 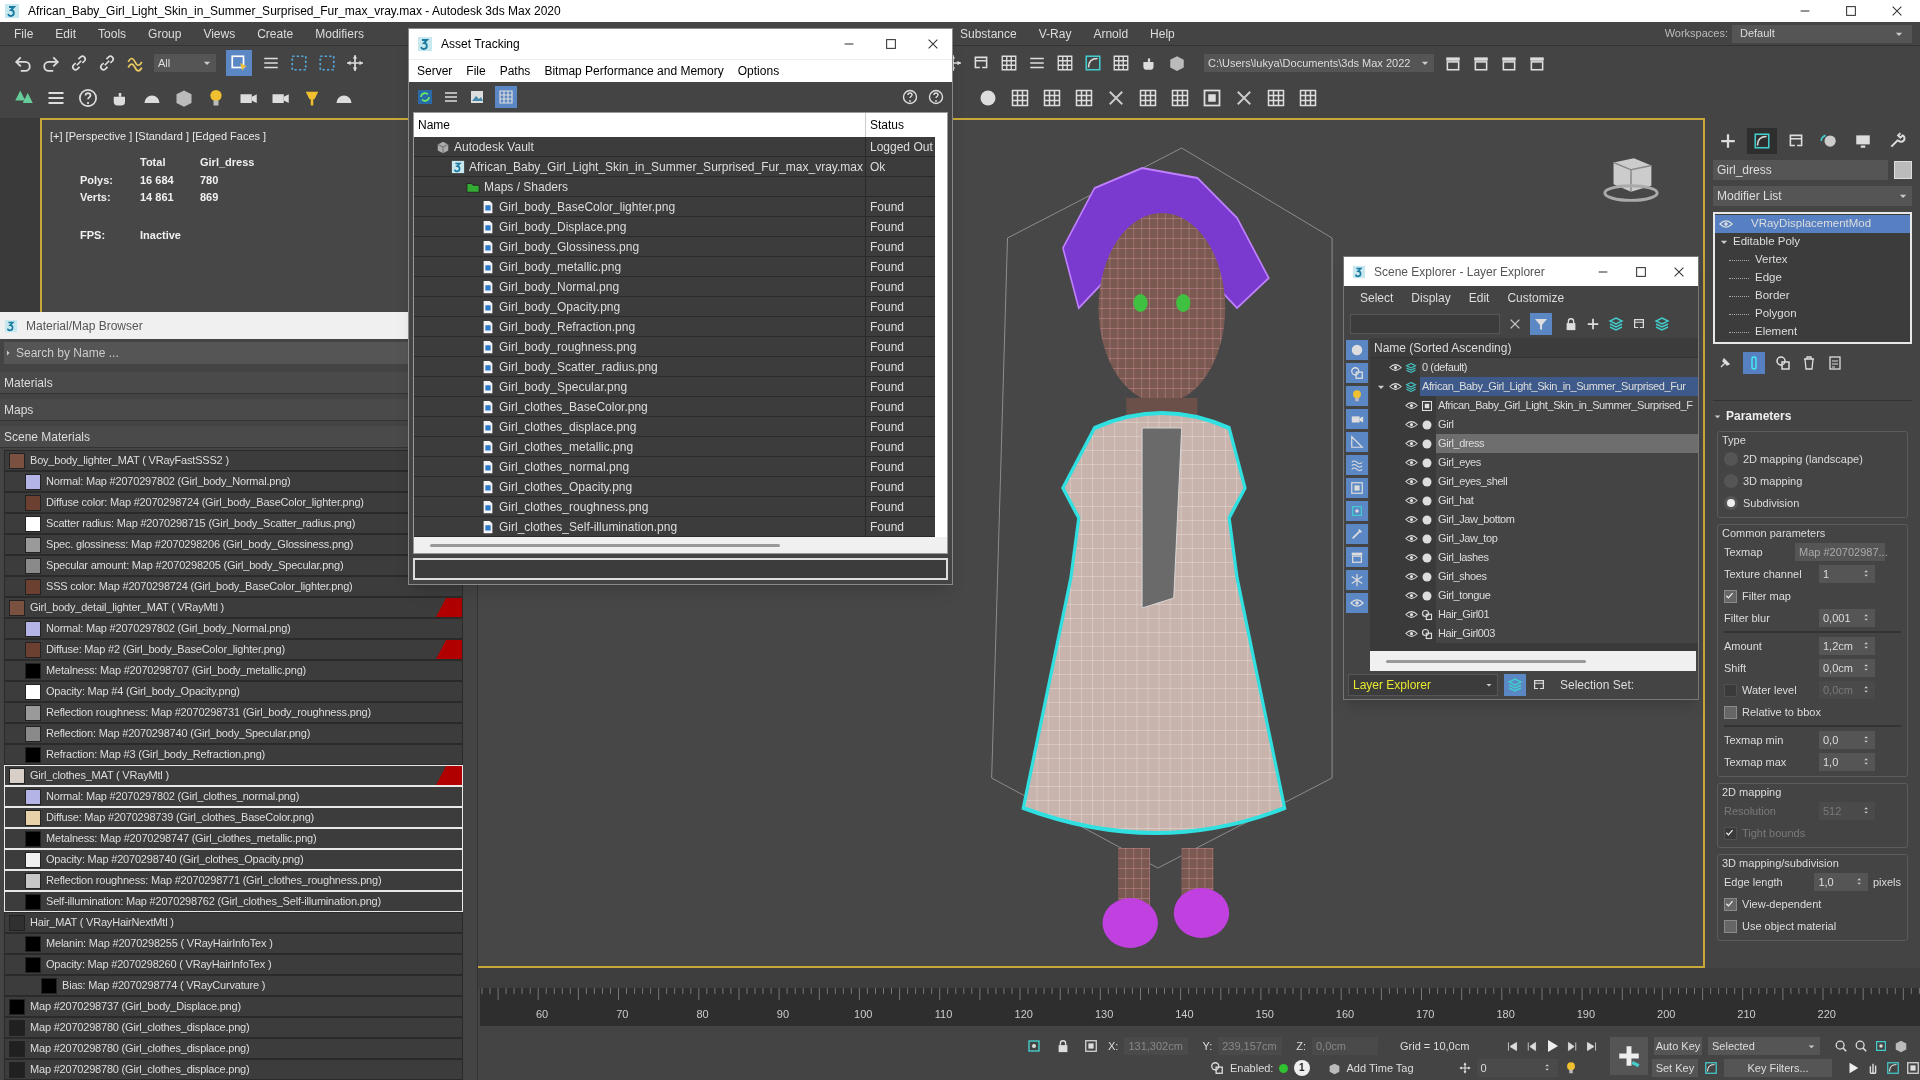 I want to click on first-frame-icon, so click(x=1512, y=1046).